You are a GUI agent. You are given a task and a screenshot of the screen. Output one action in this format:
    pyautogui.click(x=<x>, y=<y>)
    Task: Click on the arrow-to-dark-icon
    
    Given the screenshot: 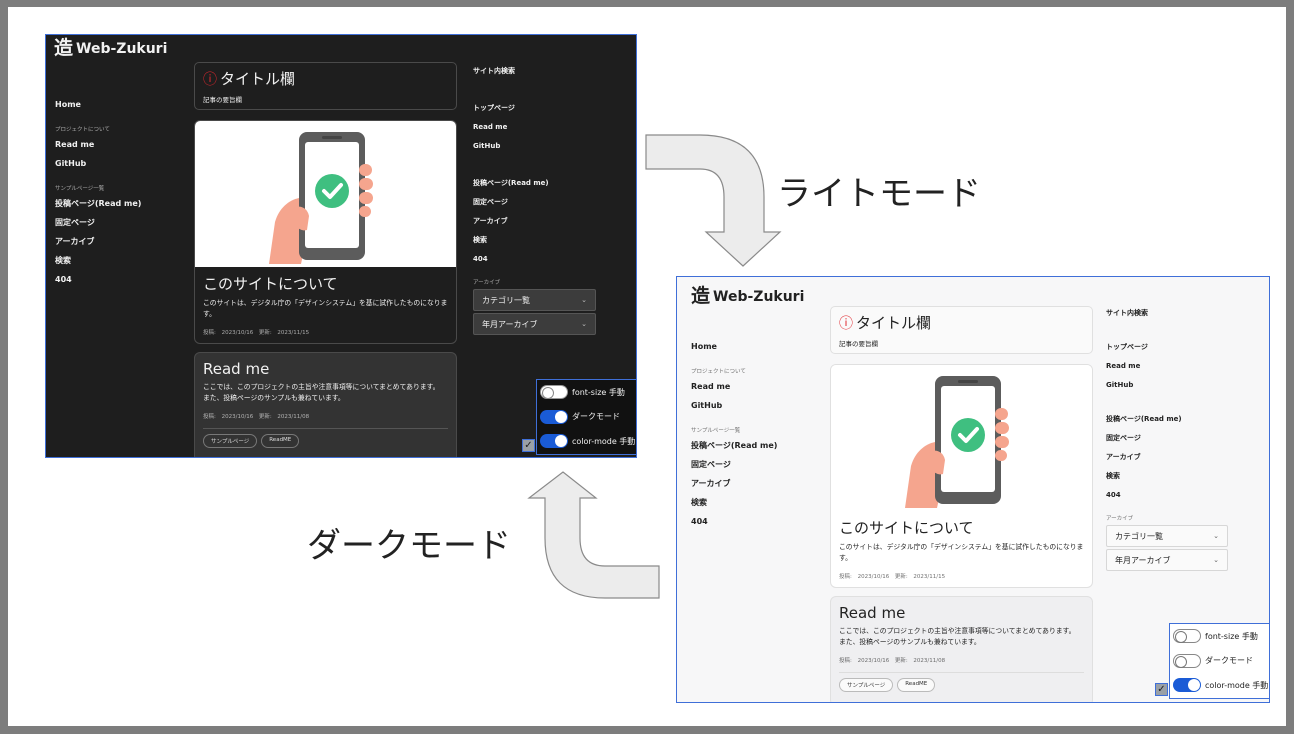 What is the action you would take?
    pyautogui.click(x=593, y=535)
    